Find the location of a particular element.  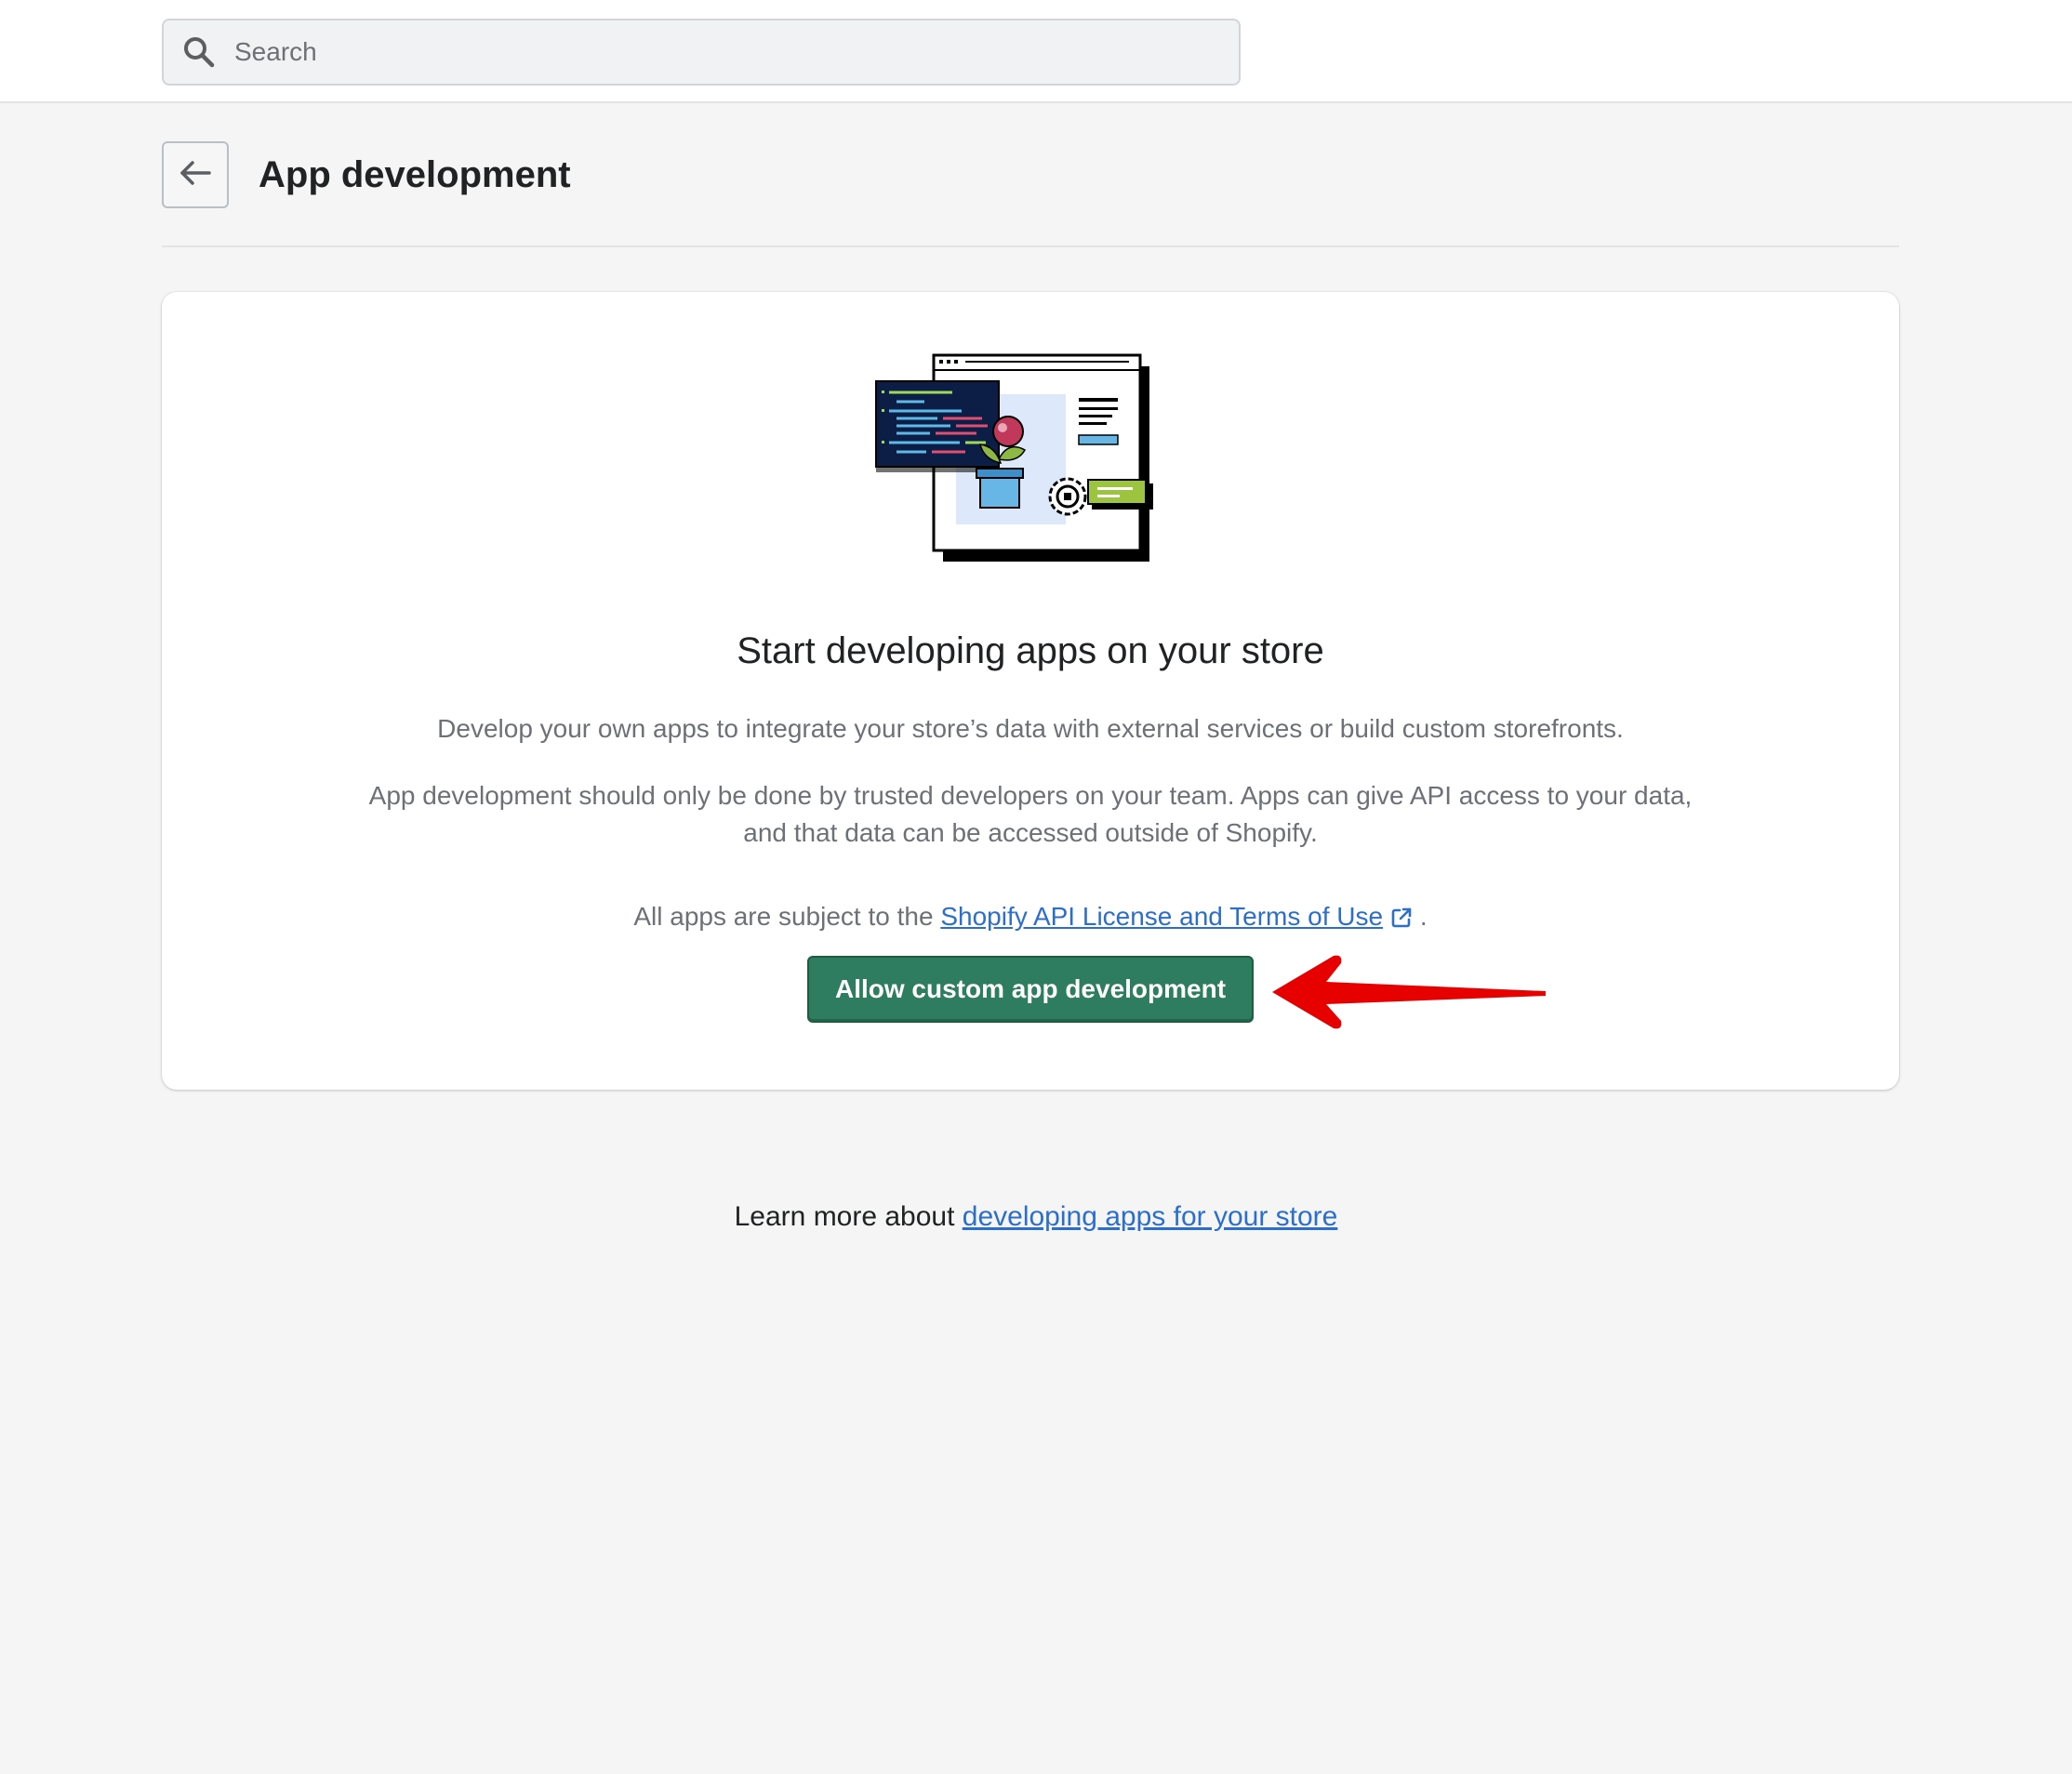

back-button is located at coordinates (195, 175).